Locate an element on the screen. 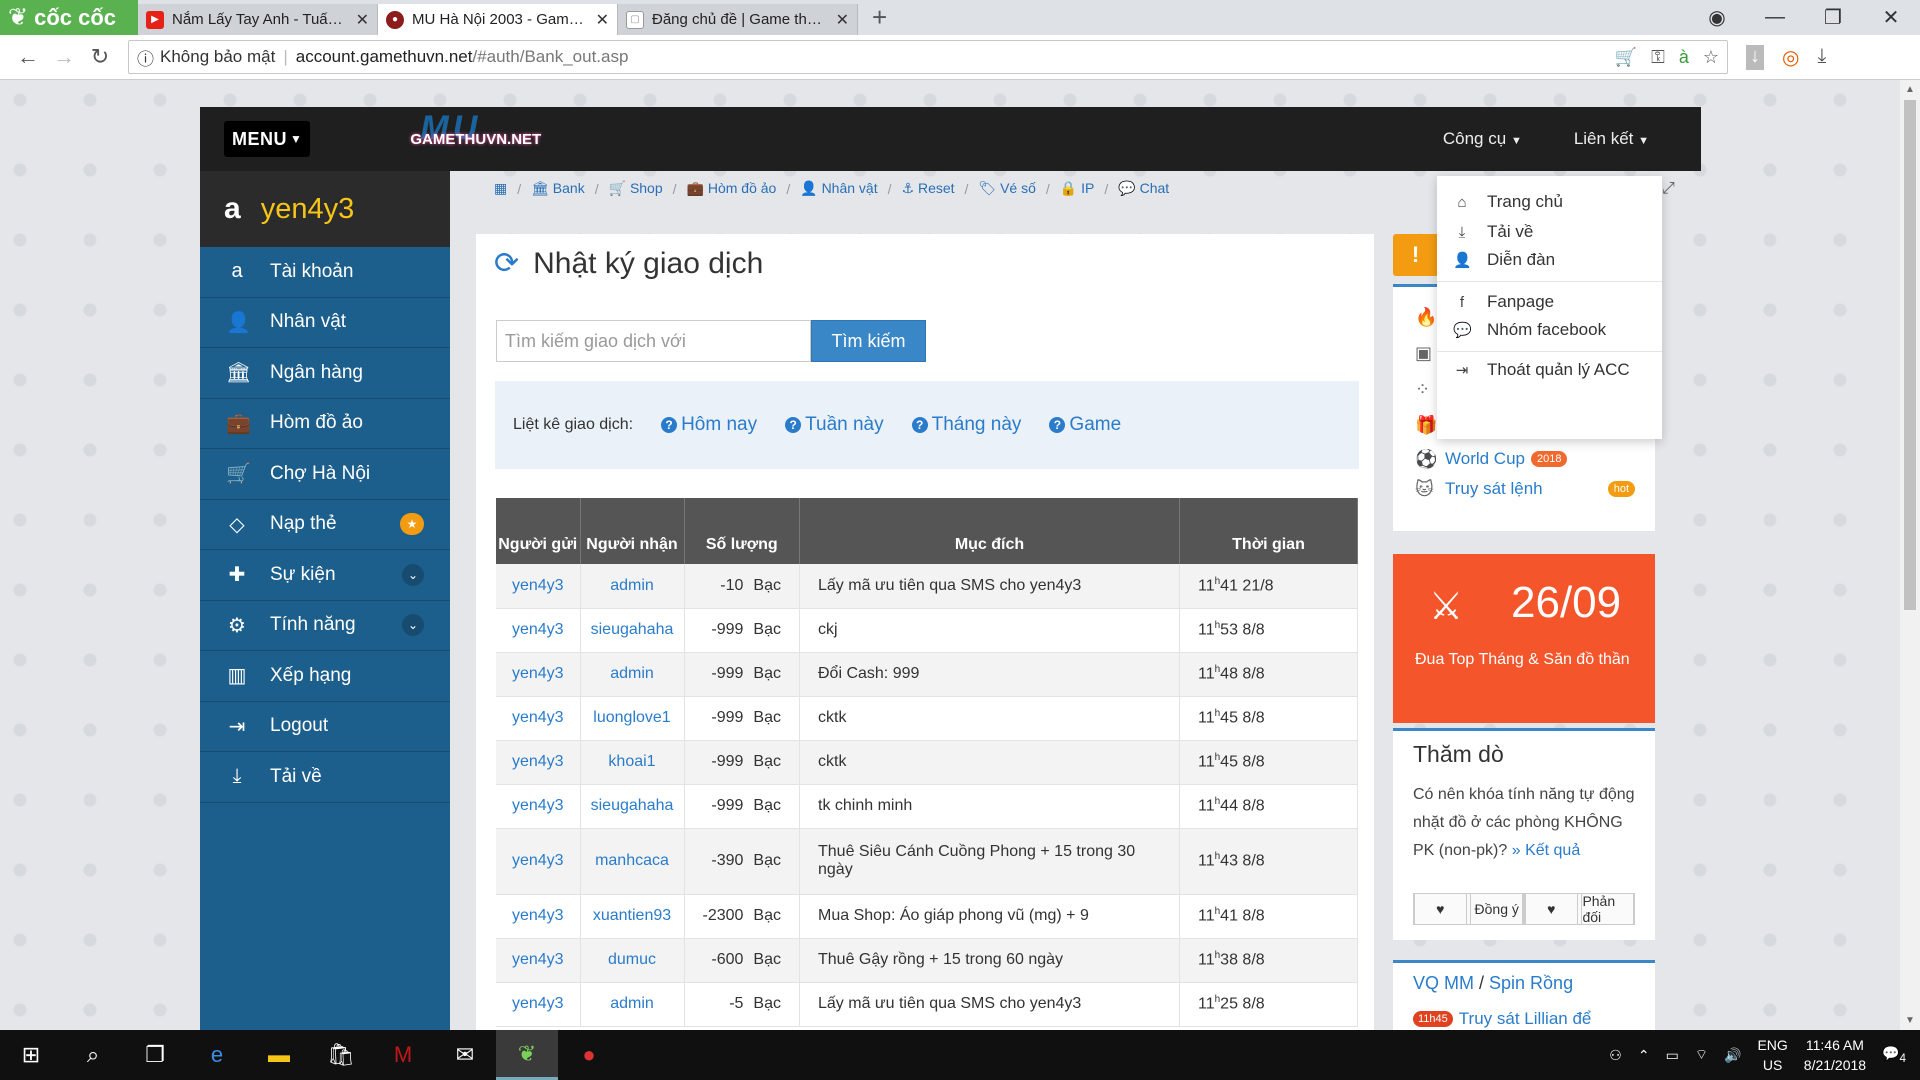 This screenshot has height=1080, width=1920. refresh-icon: ⟳ is located at coordinates (506, 263).